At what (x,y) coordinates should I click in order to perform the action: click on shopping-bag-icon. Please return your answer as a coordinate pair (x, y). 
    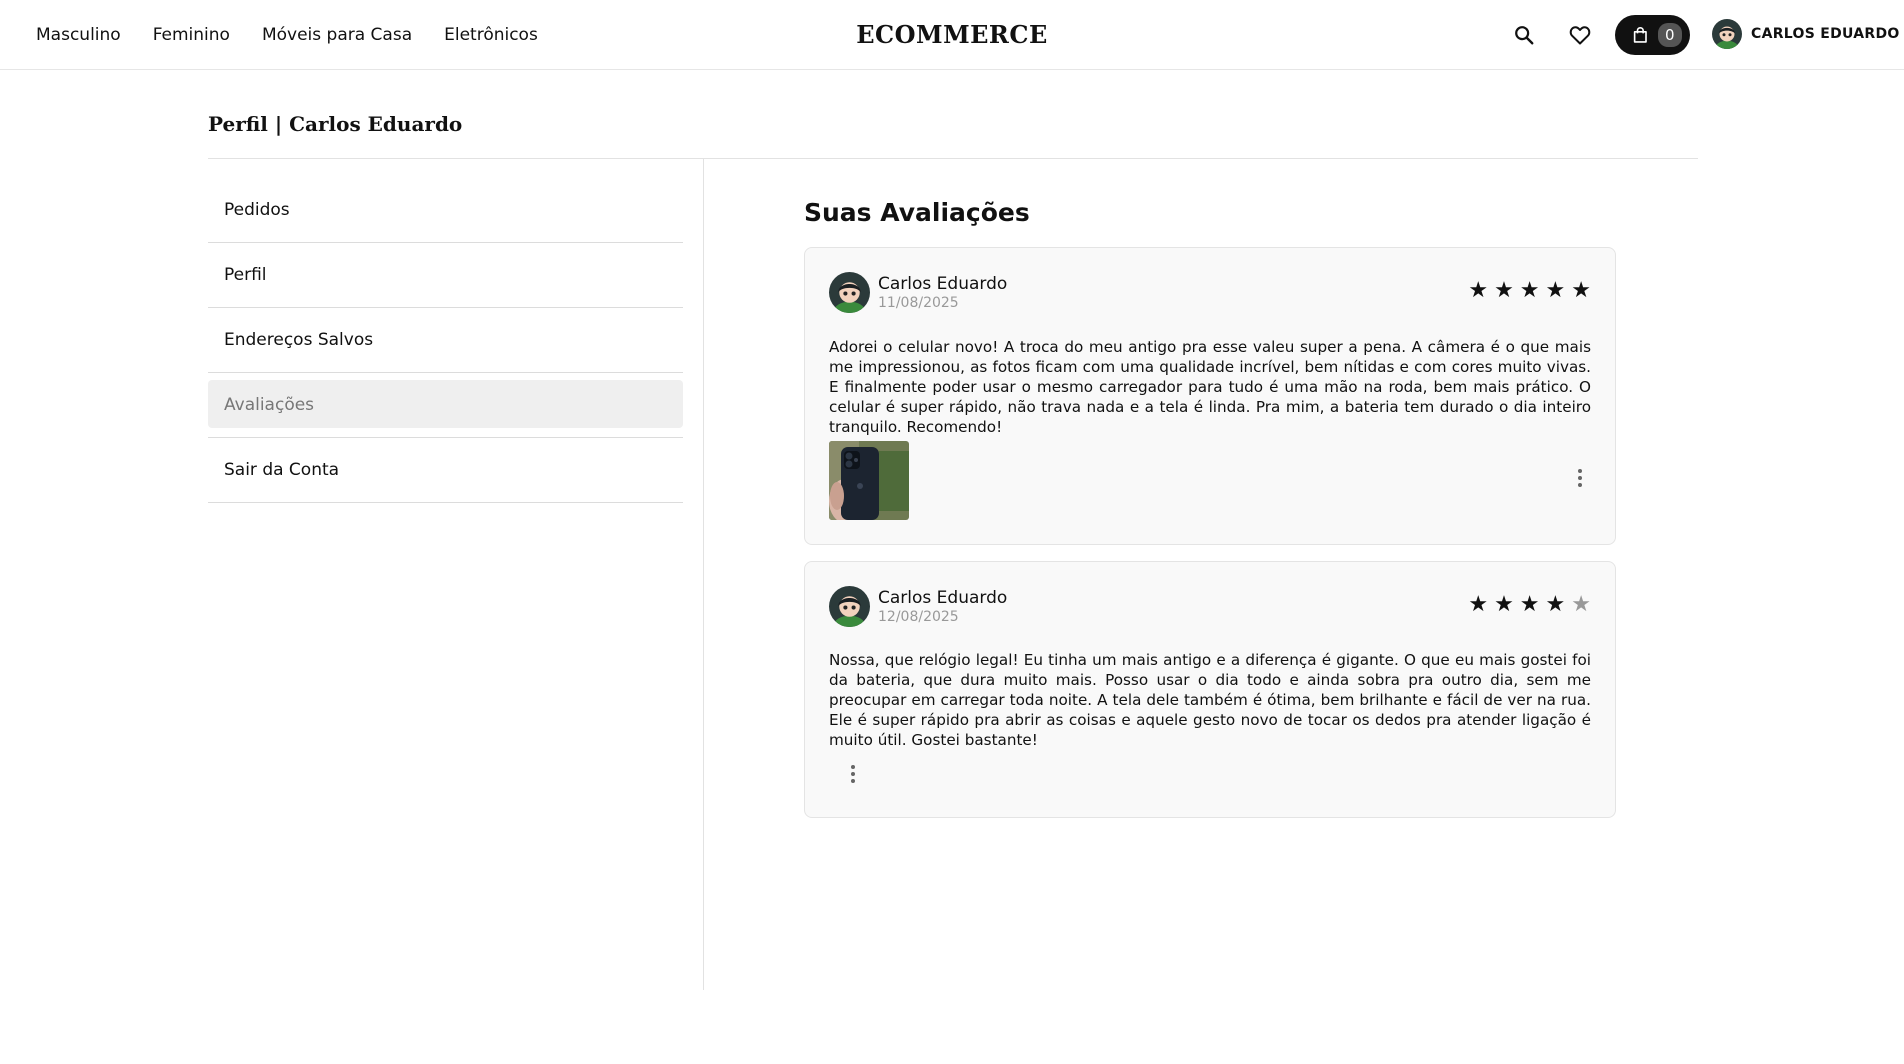
    Looking at the image, I should click on (1640, 35).